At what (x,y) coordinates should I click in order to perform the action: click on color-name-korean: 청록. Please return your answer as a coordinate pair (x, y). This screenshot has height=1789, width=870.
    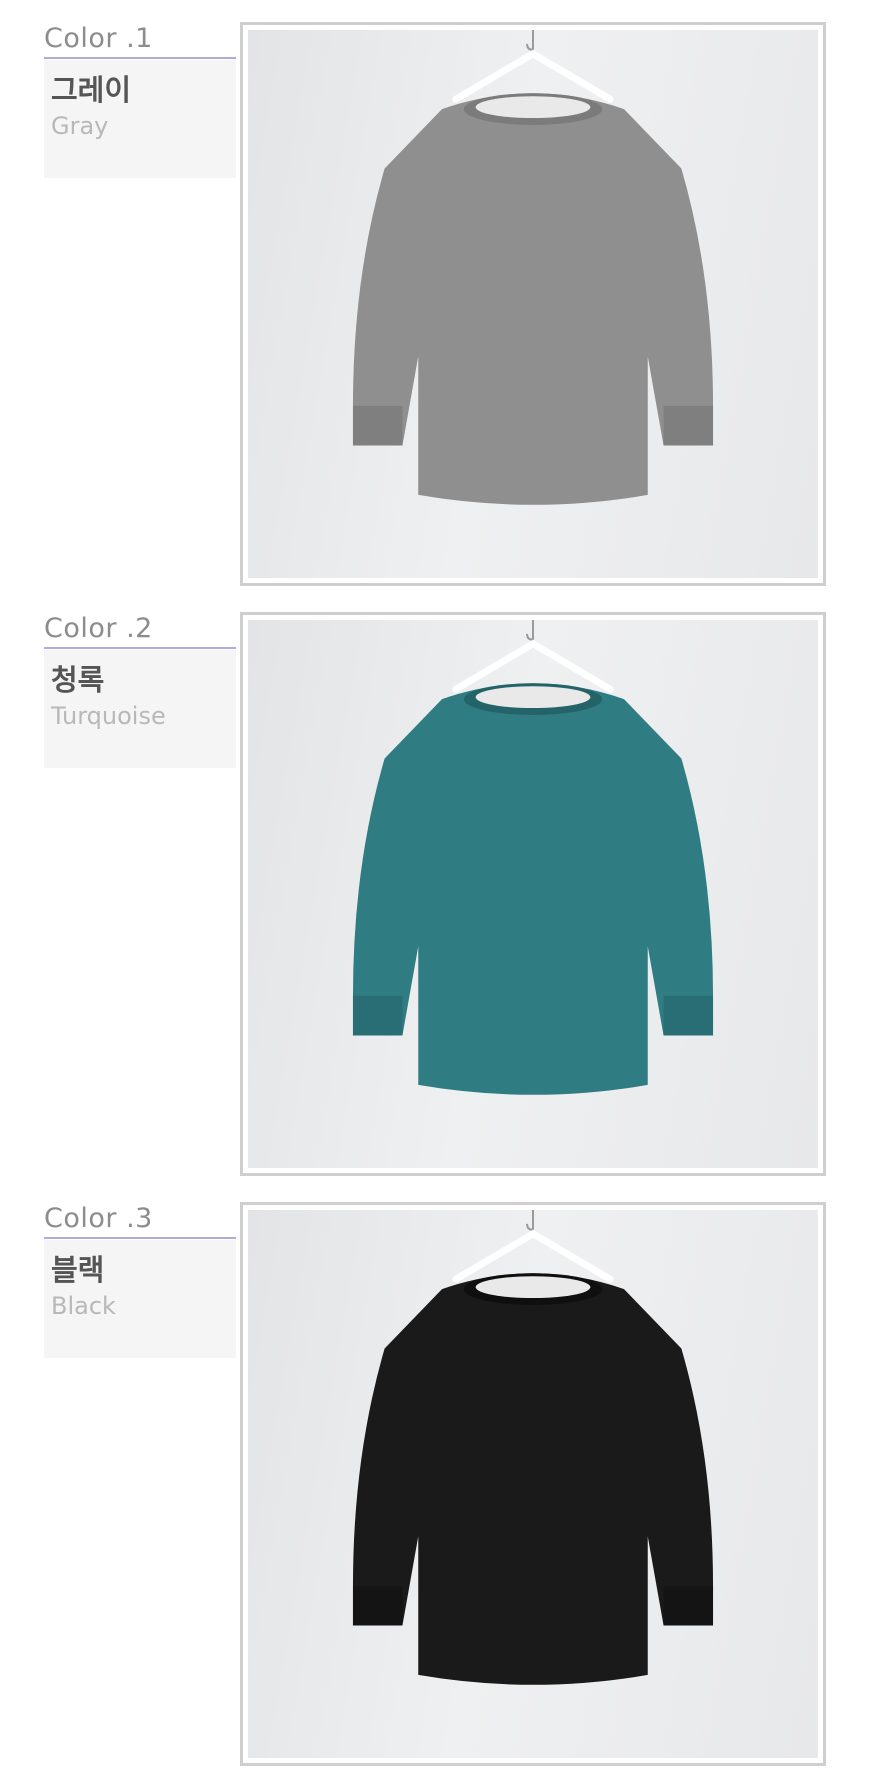
    Looking at the image, I should click on (78, 680).